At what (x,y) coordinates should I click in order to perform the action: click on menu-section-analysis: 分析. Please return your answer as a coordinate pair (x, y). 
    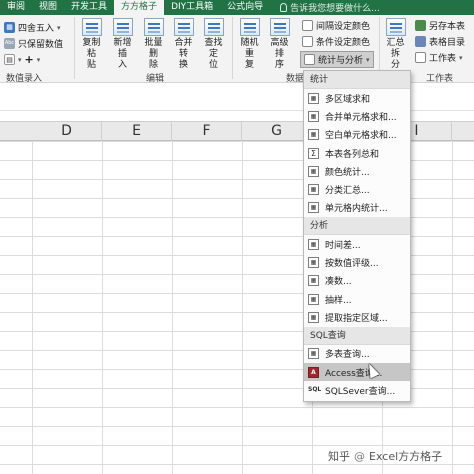
    Looking at the image, I should click on (357, 226).